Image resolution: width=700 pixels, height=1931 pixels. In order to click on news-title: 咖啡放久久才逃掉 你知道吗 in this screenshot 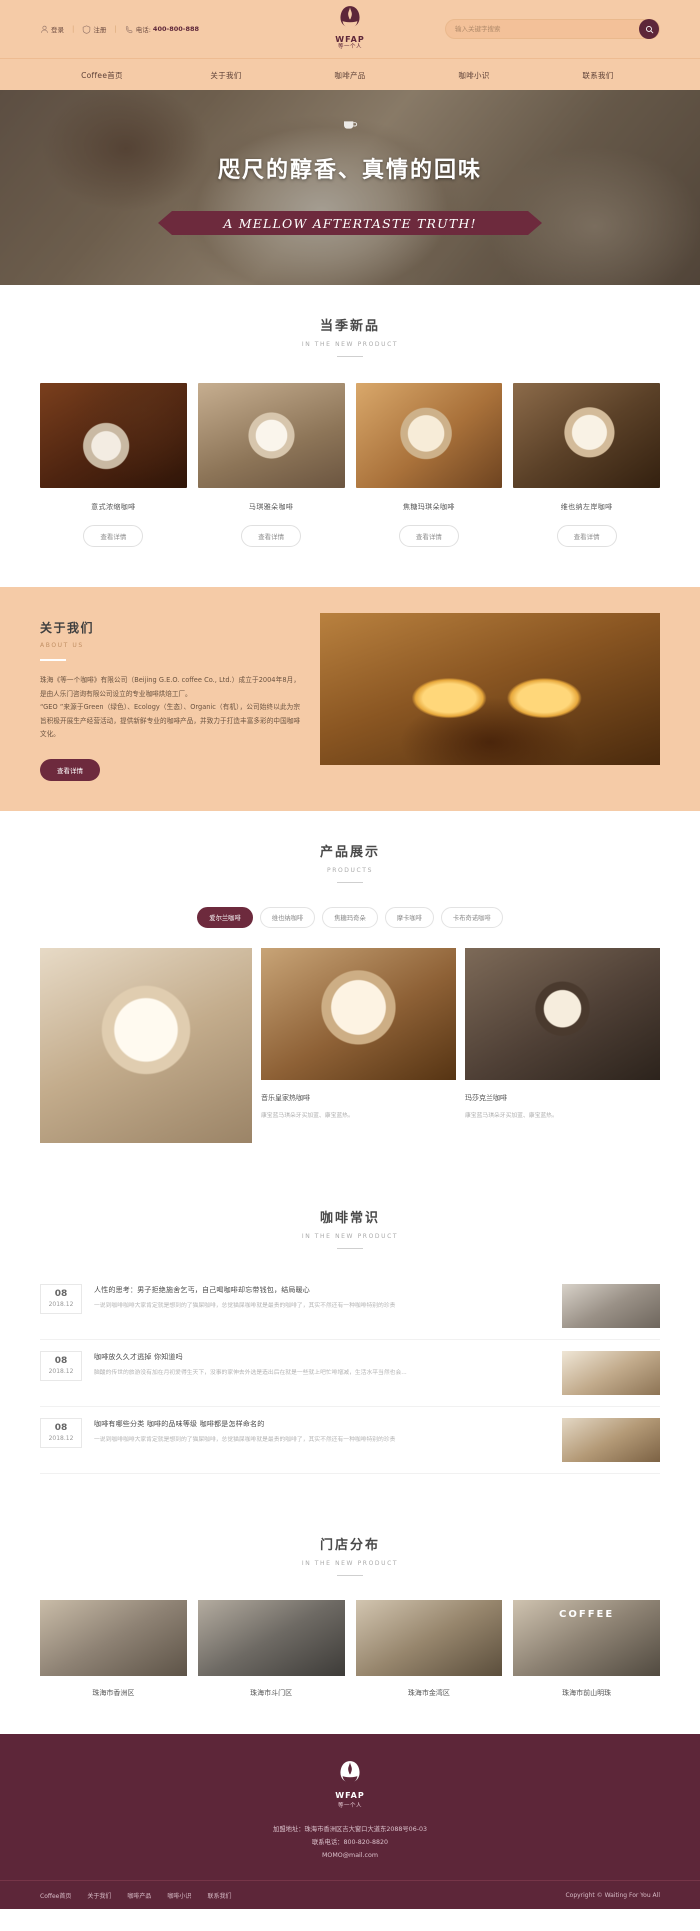, I will do `click(322, 1357)`.